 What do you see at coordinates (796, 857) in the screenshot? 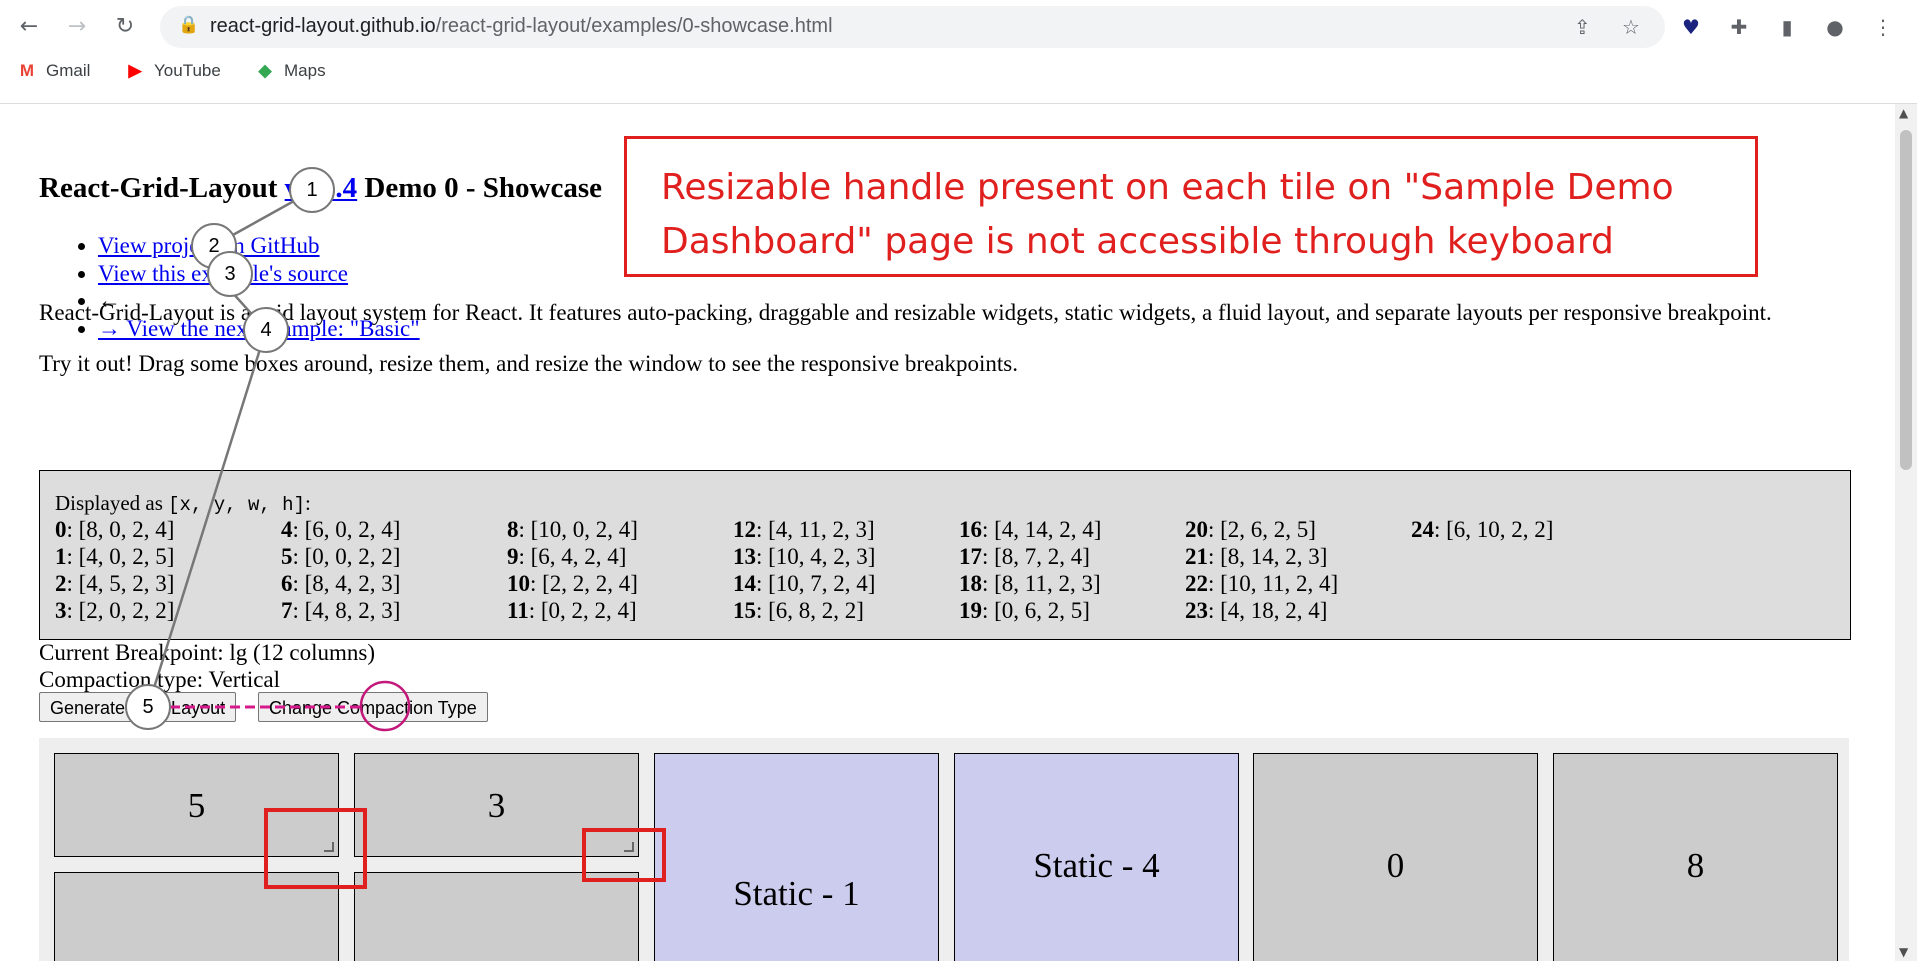
I see `grid-tile-static-1: Static - 1` at bounding box center [796, 857].